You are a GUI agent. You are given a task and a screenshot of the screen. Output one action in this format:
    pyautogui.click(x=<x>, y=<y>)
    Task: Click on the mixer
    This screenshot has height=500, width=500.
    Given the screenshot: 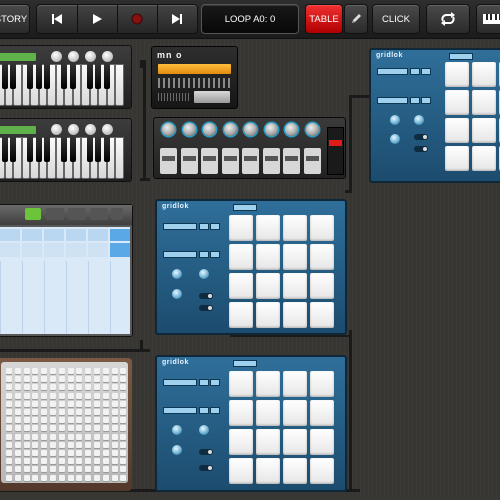 What is the action you would take?
    pyautogui.click(x=249, y=148)
    